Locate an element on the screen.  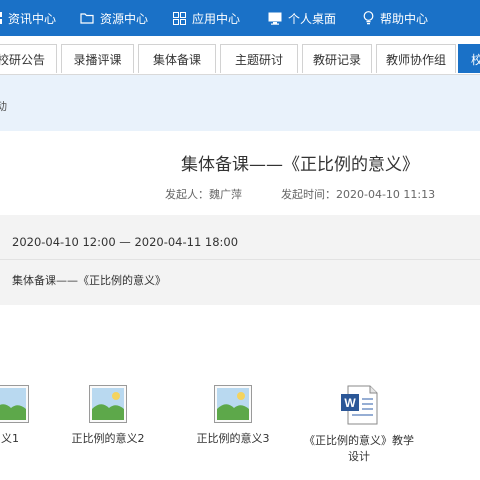
tab-label: 教师协作组 is located at coordinates (415, 59).